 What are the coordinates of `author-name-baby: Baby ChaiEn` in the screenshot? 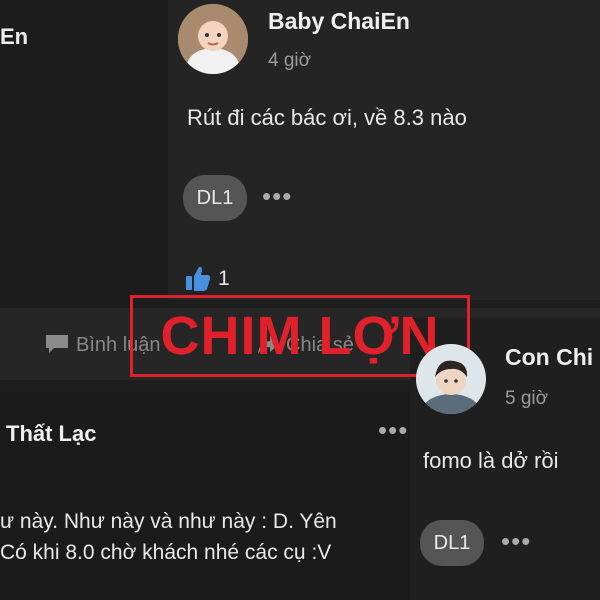 It's located at (339, 21).